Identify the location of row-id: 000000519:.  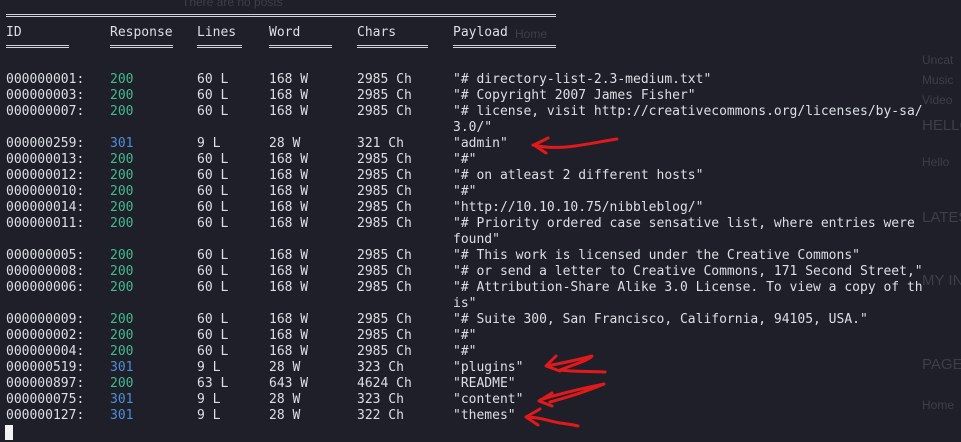
(45, 367).